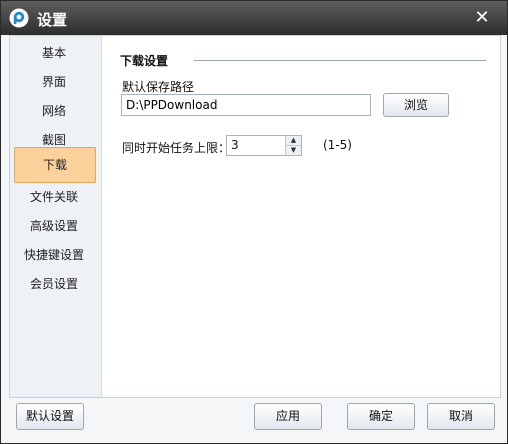 The height and width of the screenshot is (444, 508). What do you see at coordinates (54, 82) in the screenshot?
I see `sidebar-item-interface: 界面` at bounding box center [54, 82].